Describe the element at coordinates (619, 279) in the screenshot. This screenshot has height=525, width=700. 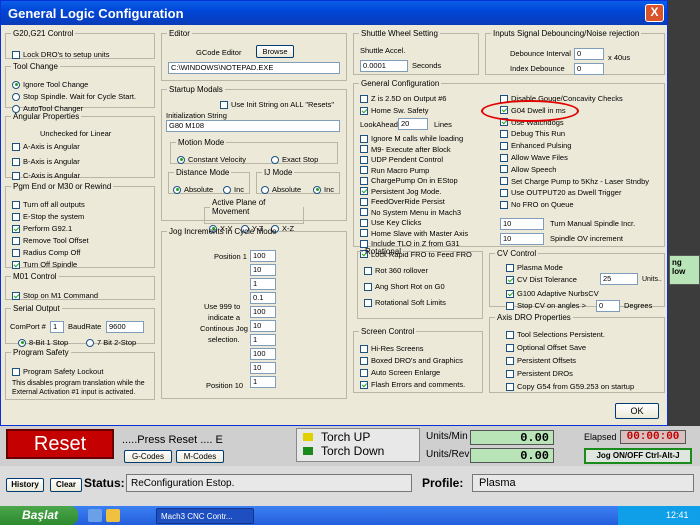
I see `cv-dist-input: 25` at that location.